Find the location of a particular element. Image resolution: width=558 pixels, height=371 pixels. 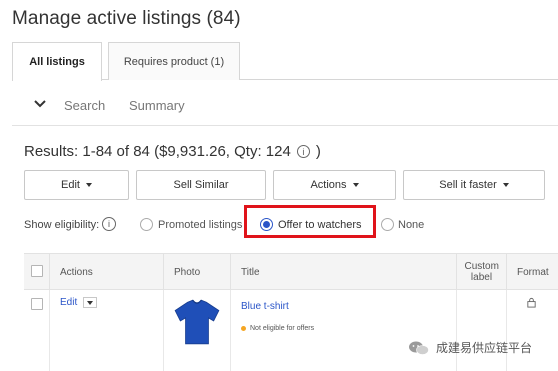

radio-label-promoted: Promoted listings is located at coordinates (200, 225).